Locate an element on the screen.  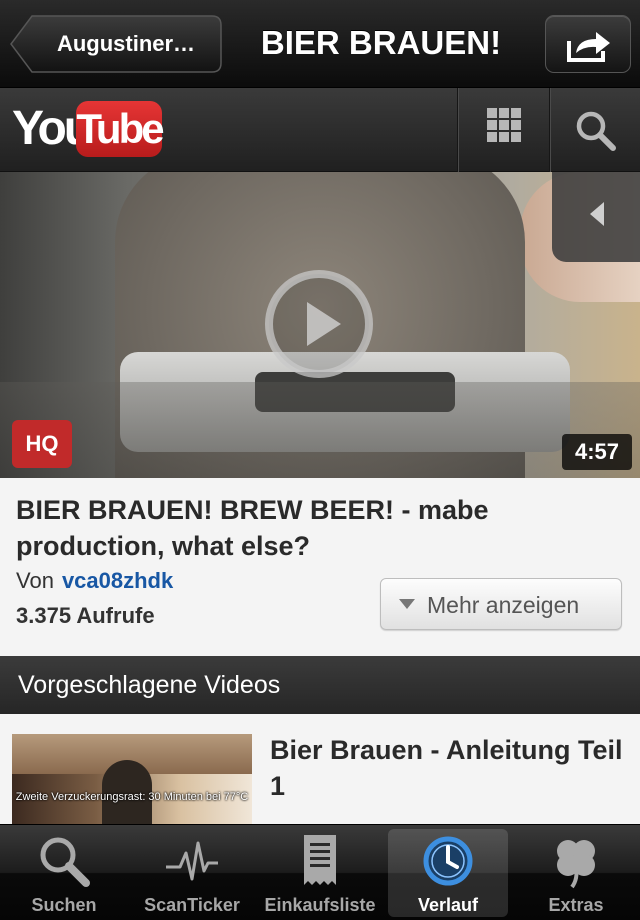
tab-label: Einkaufsliste is located at coordinates (320, 905).